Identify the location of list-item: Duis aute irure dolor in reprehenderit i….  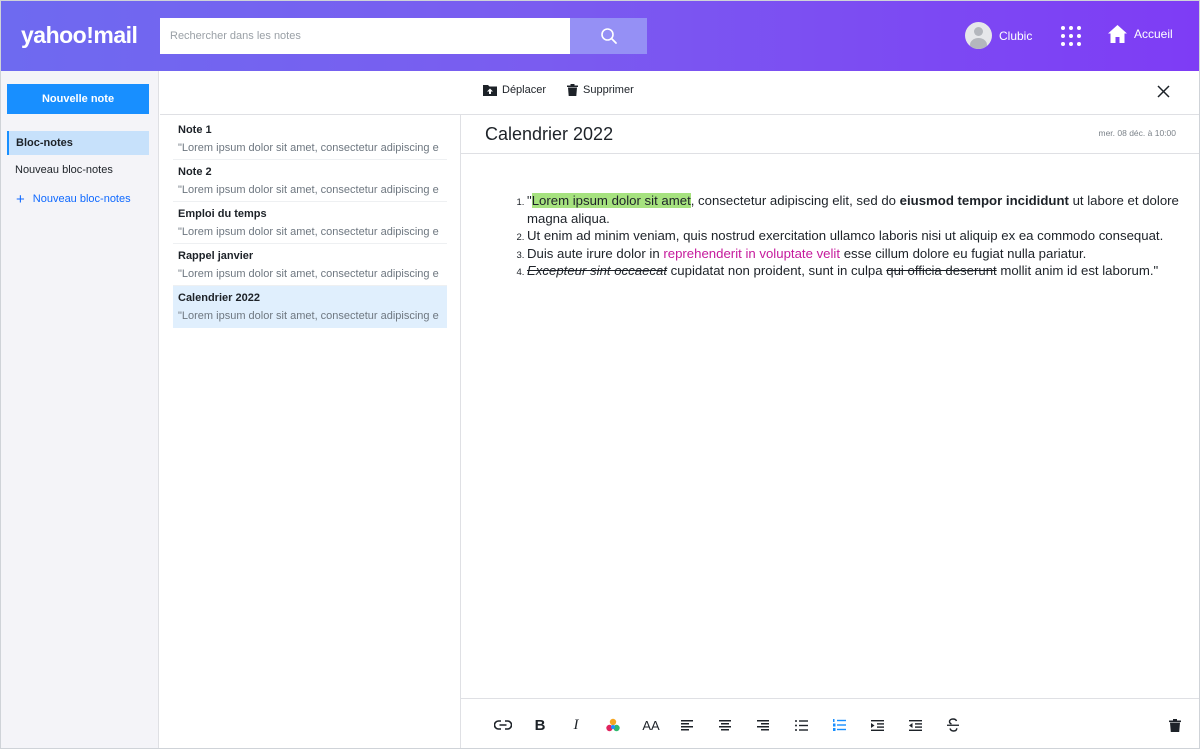
(859, 254).